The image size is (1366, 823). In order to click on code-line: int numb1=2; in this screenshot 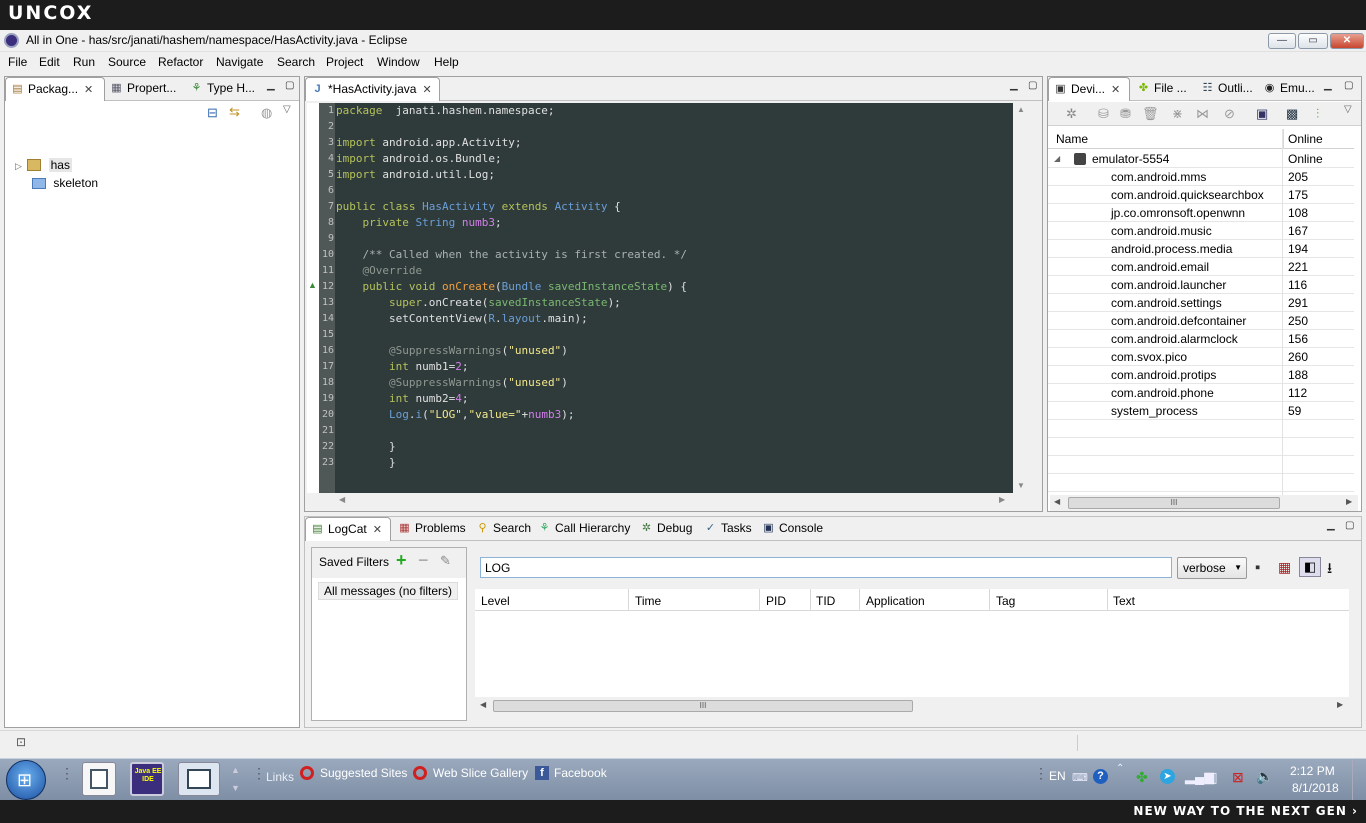, I will do `click(402, 367)`.